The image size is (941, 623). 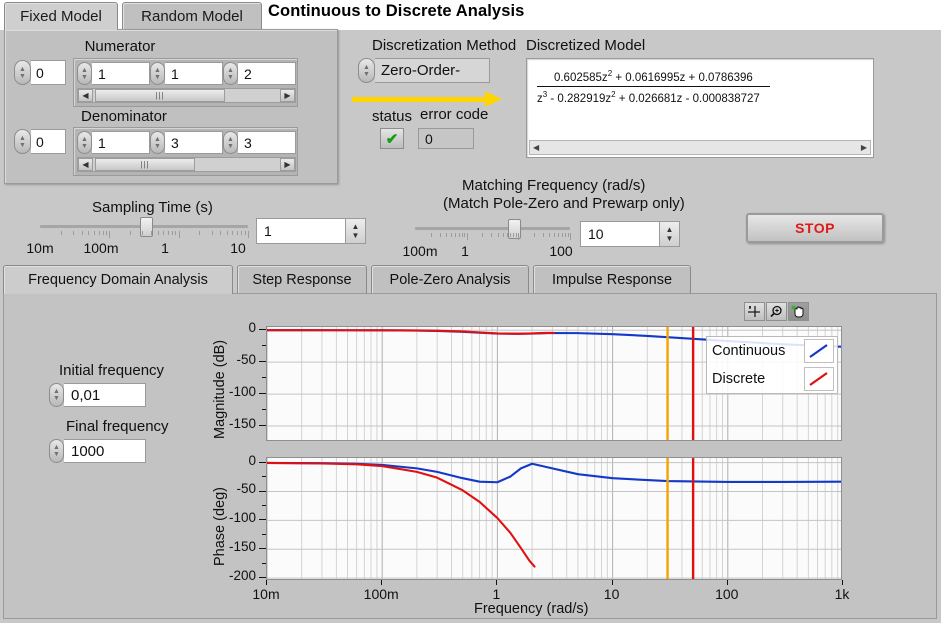 I want to click on matching-frequency-value: 10, so click(x=620, y=234).